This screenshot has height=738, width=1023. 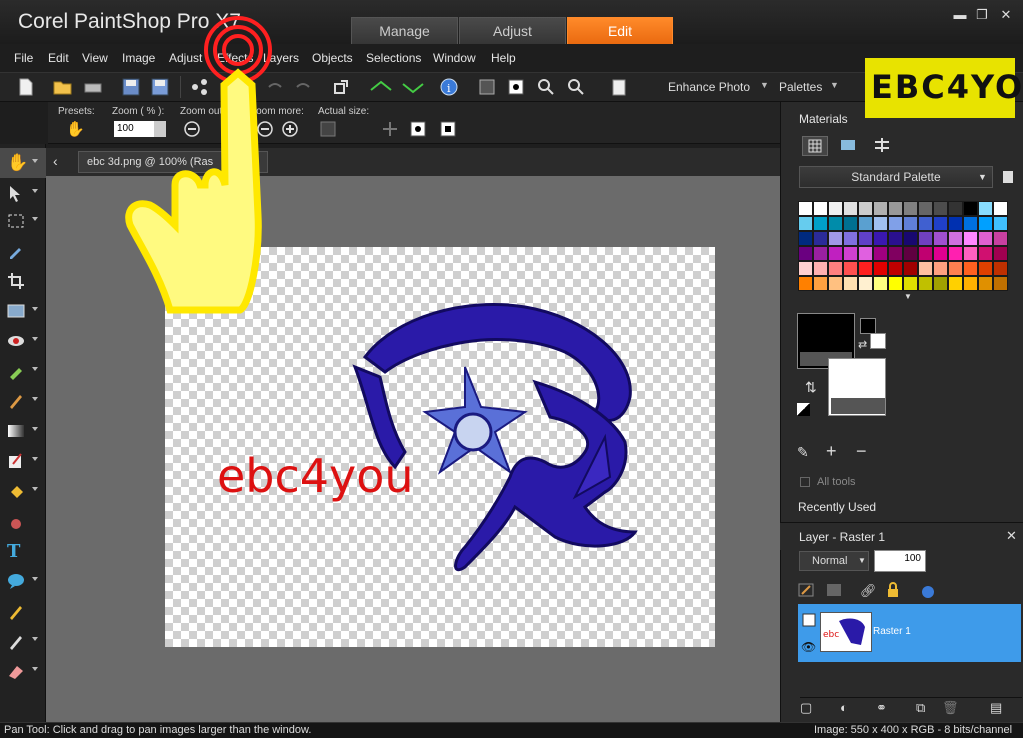 What do you see at coordinates (982, 15) in the screenshot?
I see `restore-icon: ❐` at bounding box center [982, 15].